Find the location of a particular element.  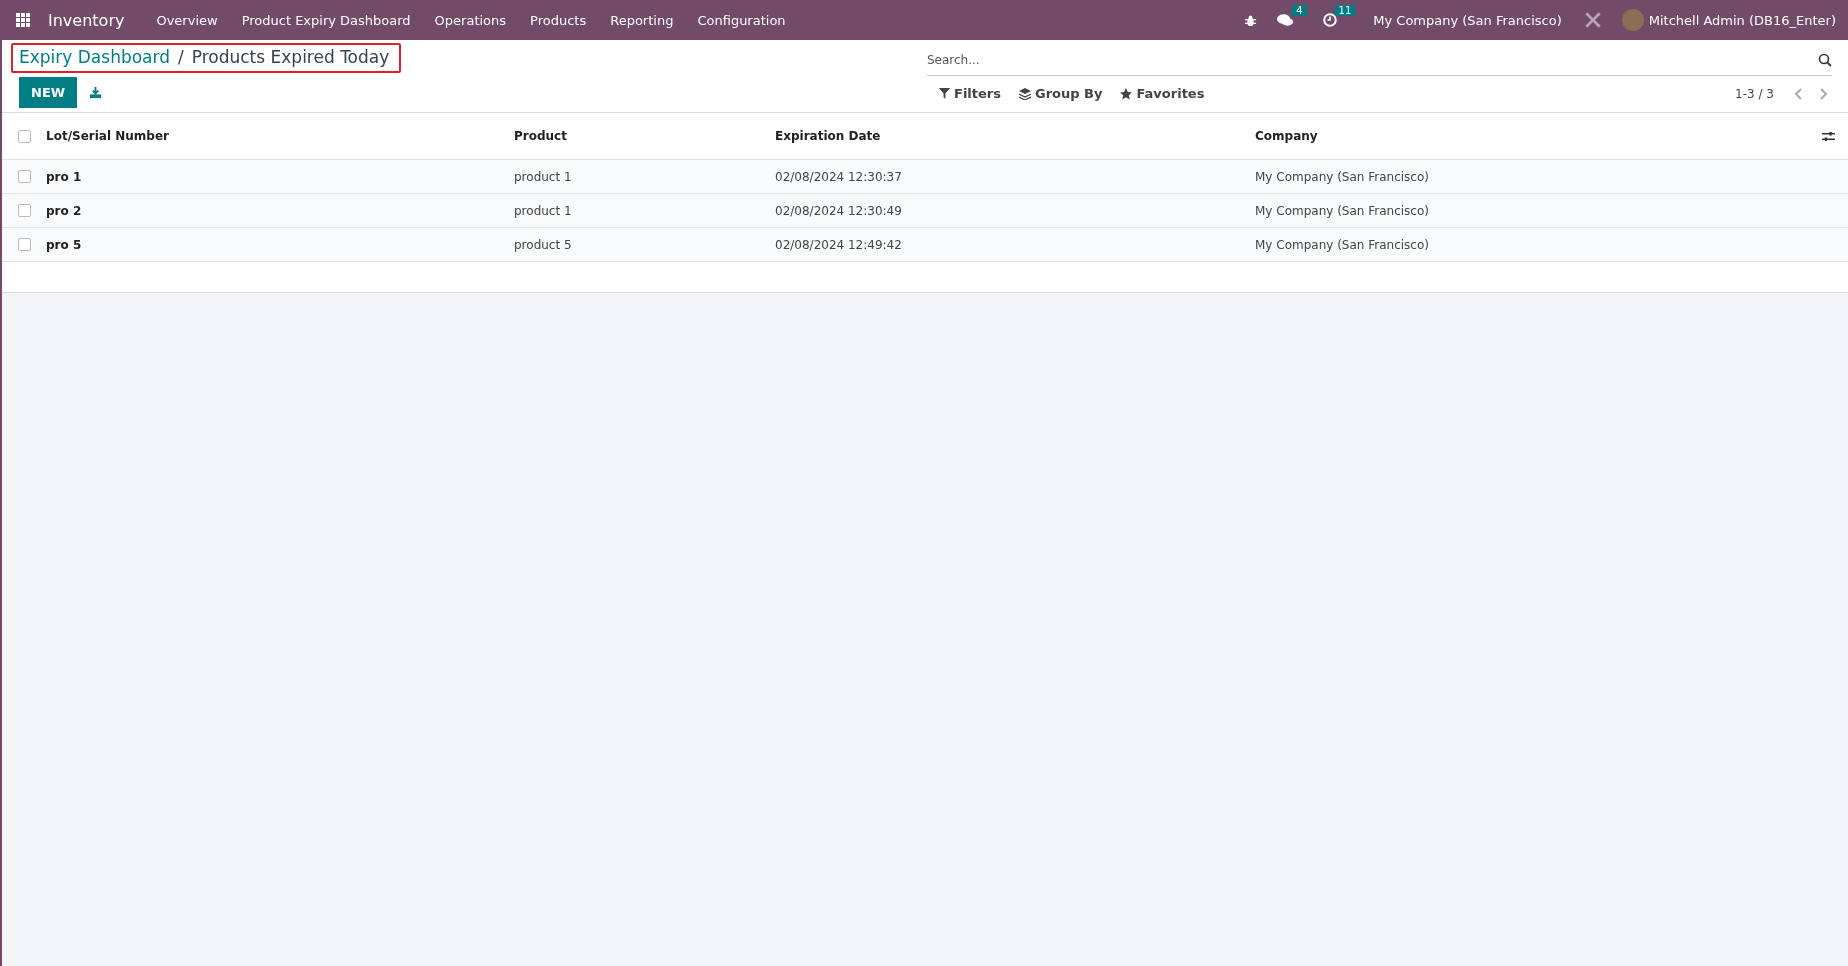

menu-item: Operations is located at coordinates (470, 20).